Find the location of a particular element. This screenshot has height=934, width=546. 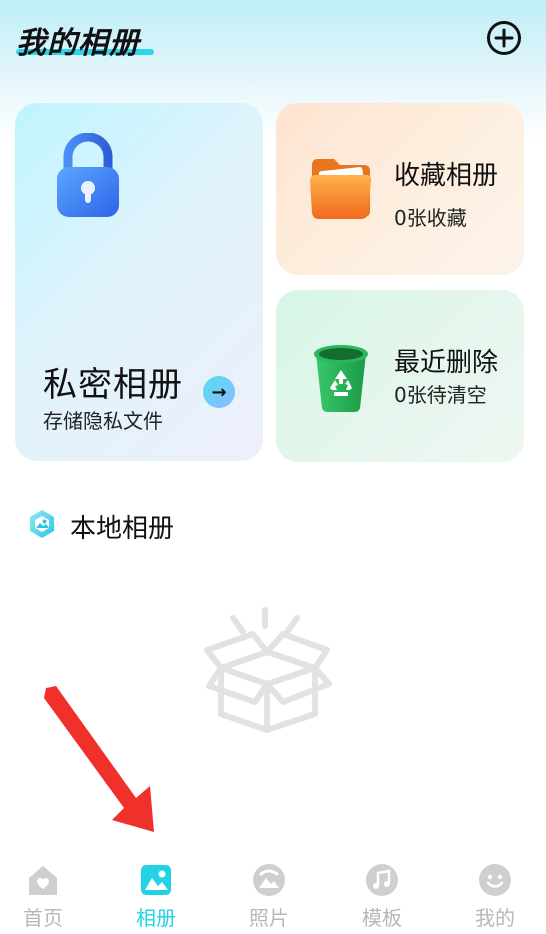

tab-home: 首页 is located at coordinates (43, 898).